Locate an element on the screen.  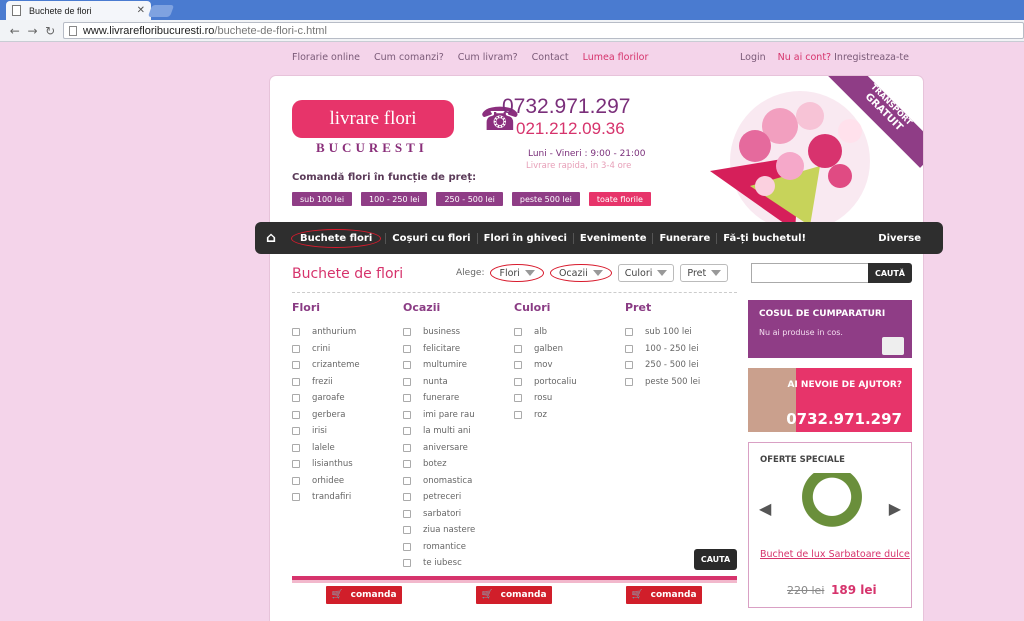
price-peste-500-button: peste 500 lei is located at coordinates (545, 199).